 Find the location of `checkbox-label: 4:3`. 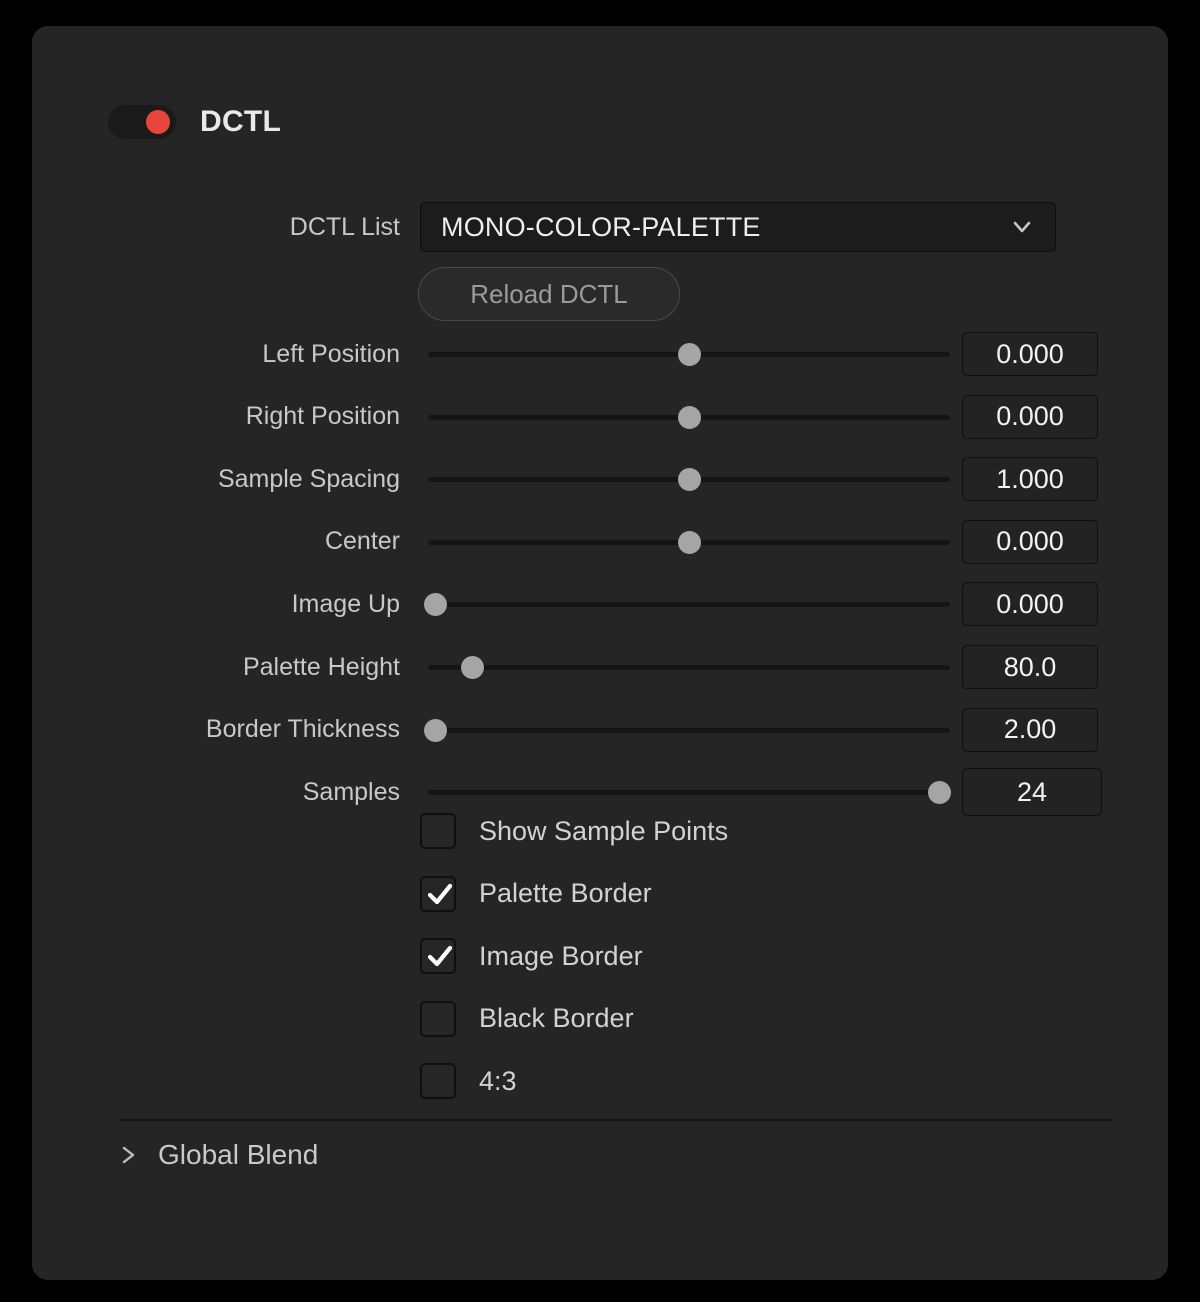

checkbox-label: 4:3 is located at coordinates (498, 1080).